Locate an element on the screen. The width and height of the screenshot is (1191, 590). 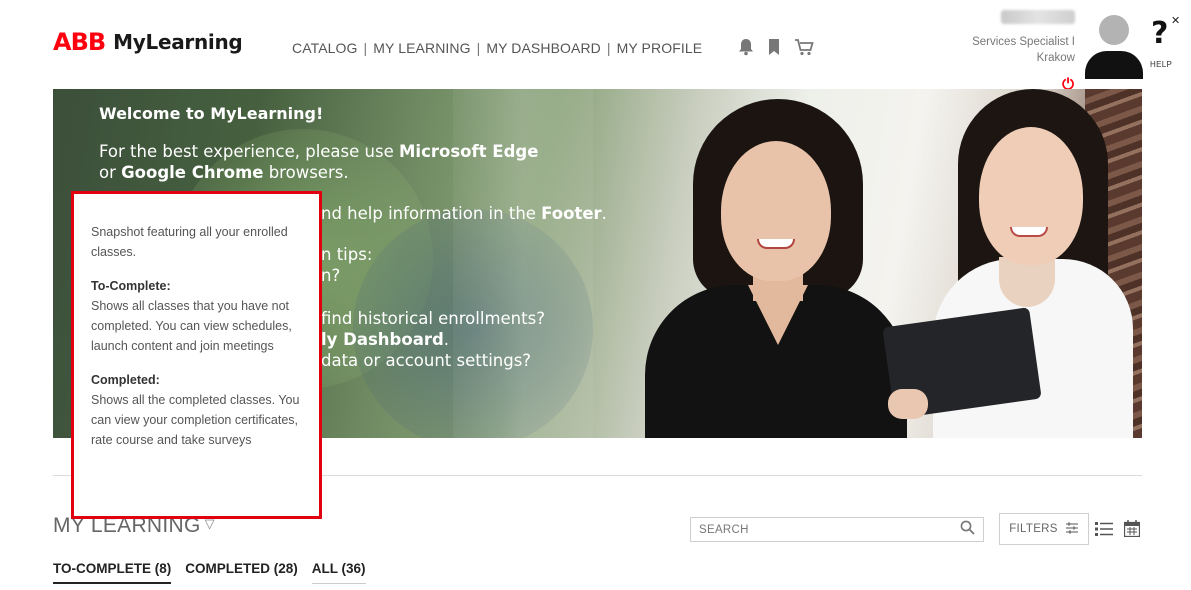
nav-catalog: CATALOG is located at coordinates (325, 48).